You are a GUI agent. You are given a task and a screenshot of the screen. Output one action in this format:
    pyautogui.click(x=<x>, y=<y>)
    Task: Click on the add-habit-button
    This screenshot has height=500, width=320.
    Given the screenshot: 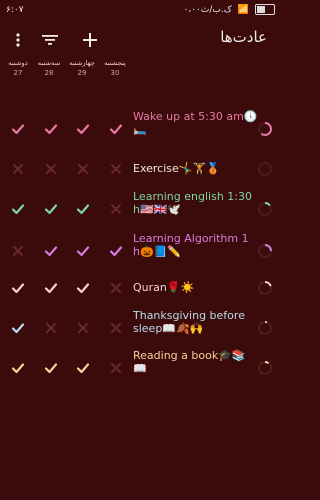 What is the action you would take?
    pyautogui.click(x=90, y=40)
    